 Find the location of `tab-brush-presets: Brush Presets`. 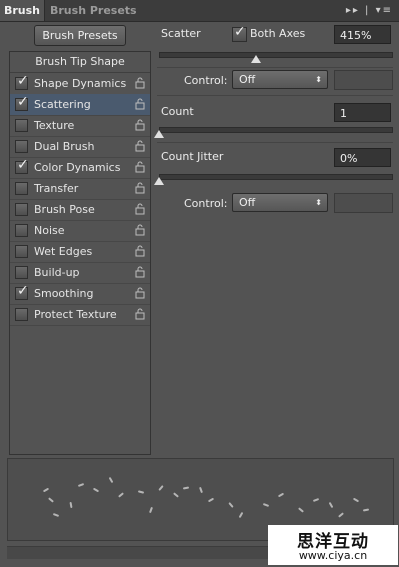

tab-brush-presets: Brush Presets is located at coordinates (93, 10).